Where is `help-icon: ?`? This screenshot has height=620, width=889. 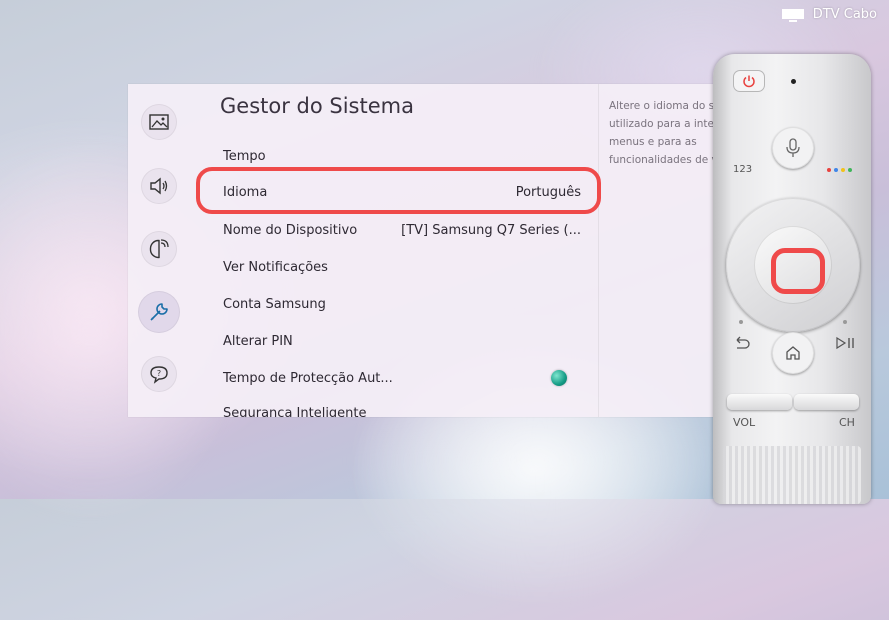
help-icon: ? is located at coordinates (159, 375).